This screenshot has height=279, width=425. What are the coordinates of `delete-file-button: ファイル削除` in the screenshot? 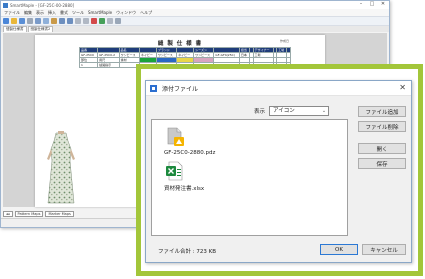 It's located at (382, 126).